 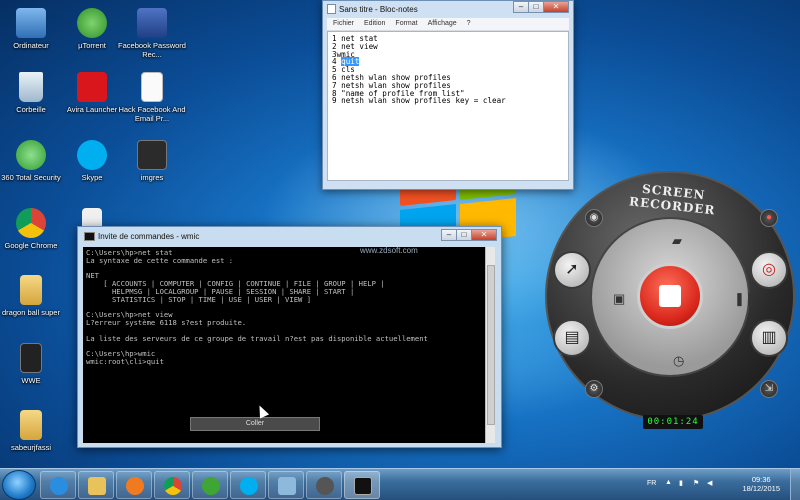 I want to click on volume-icon: ◀, so click(x=709, y=483).